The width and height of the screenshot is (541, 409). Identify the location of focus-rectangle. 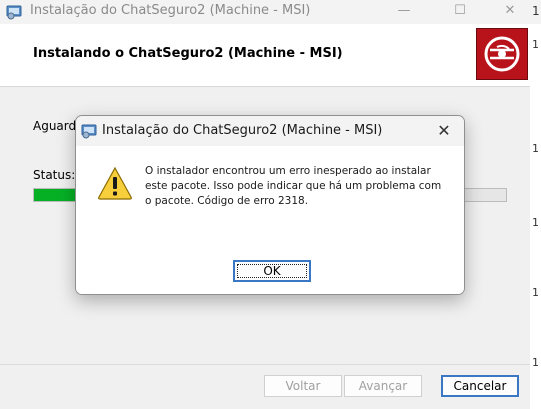
(272, 271).